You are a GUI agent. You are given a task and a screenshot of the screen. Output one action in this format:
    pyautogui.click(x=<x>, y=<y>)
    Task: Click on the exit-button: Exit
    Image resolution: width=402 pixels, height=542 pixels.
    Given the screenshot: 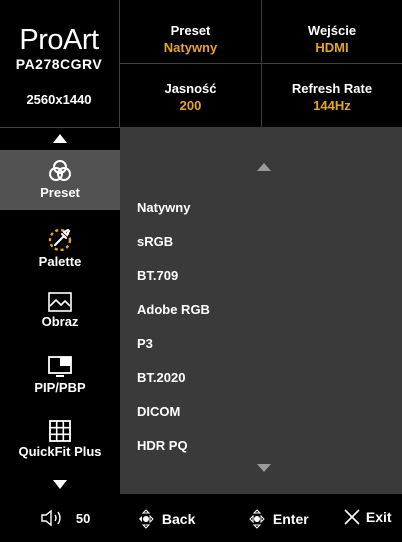 What is the action you would take?
    pyautogui.click(x=367, y=517)
    